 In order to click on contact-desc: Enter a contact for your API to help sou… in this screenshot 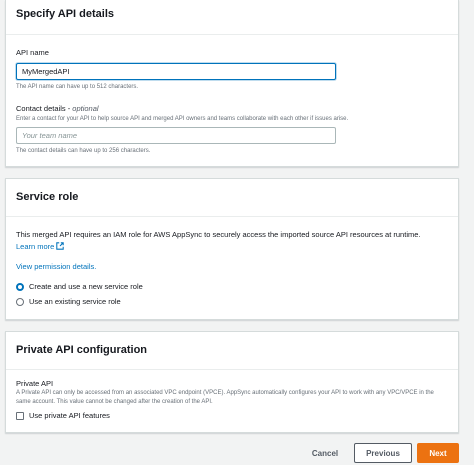, I will do `click(182, 119)`.